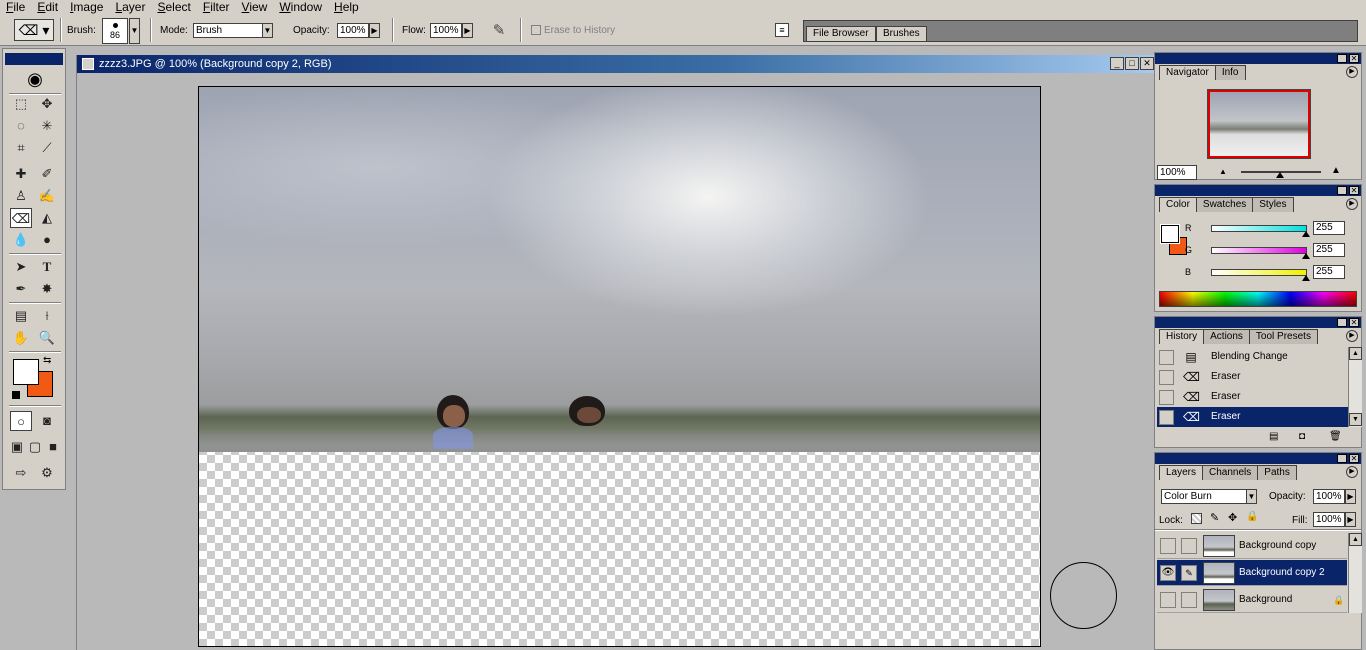 This screenshot has width=1366, height=650. What do you see at coordinates (21, 316) in the screenshot?
I see `notes-icon: ▤` at bounding box center [21, 316].